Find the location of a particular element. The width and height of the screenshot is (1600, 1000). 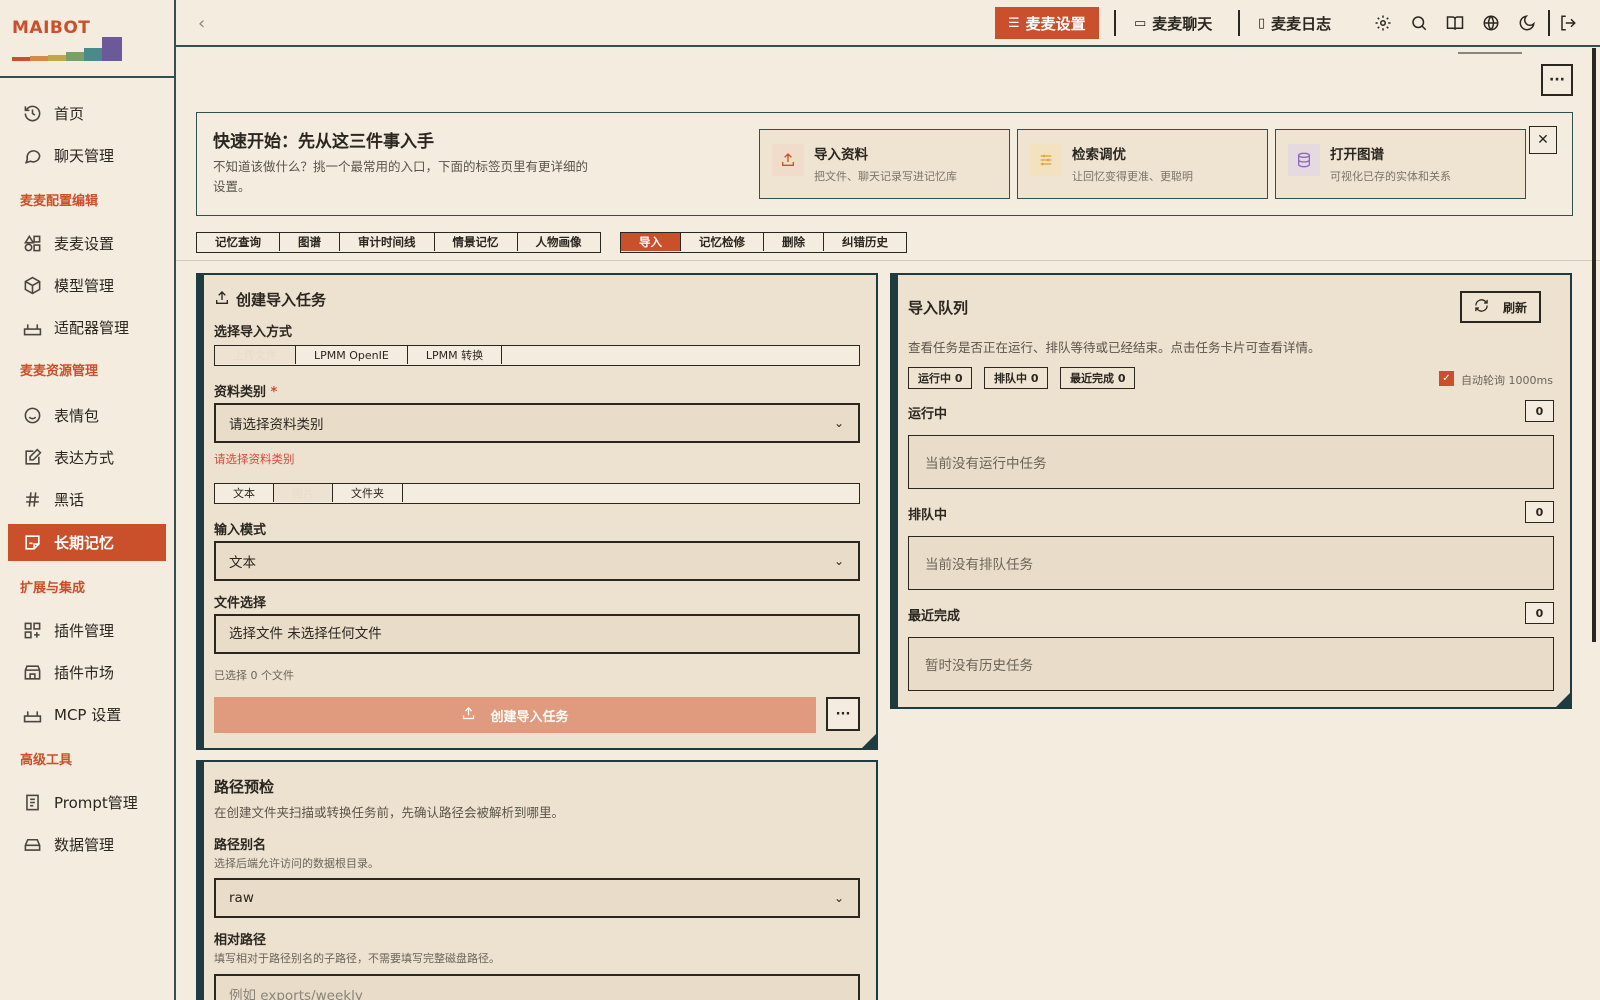

badge-running: 运行中 0 is located at coordinates (940, 378).